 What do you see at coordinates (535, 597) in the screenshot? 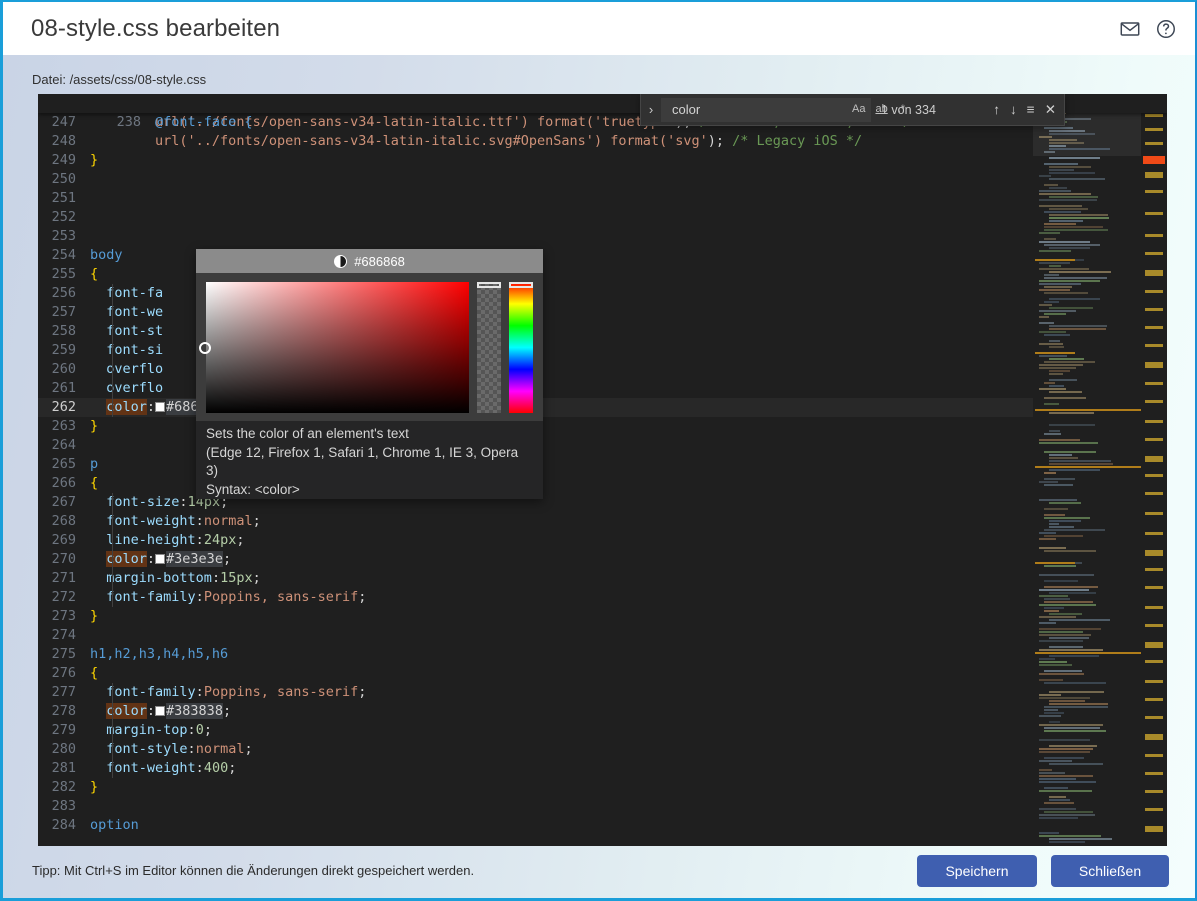
I see `code-line: 272 font-family:Poppins, sans-serif;` at bounding box center [535, 597].